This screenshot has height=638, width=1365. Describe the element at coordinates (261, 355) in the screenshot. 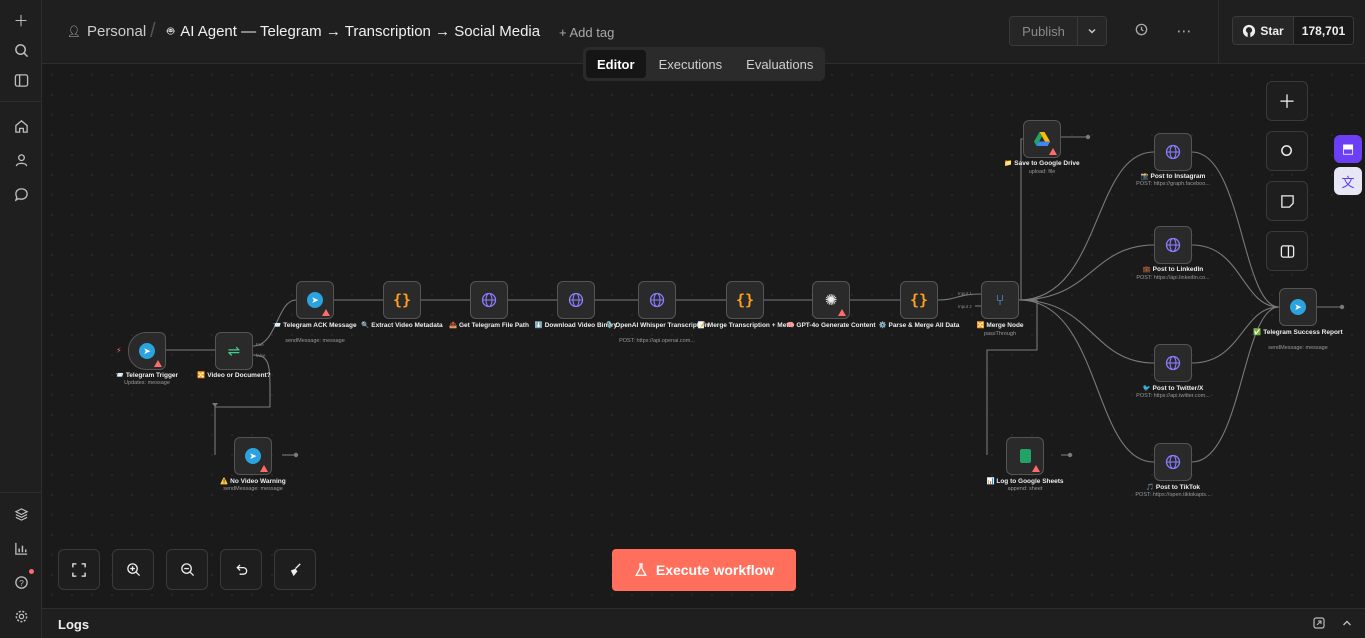

I see `port-label-false: false` at that location.